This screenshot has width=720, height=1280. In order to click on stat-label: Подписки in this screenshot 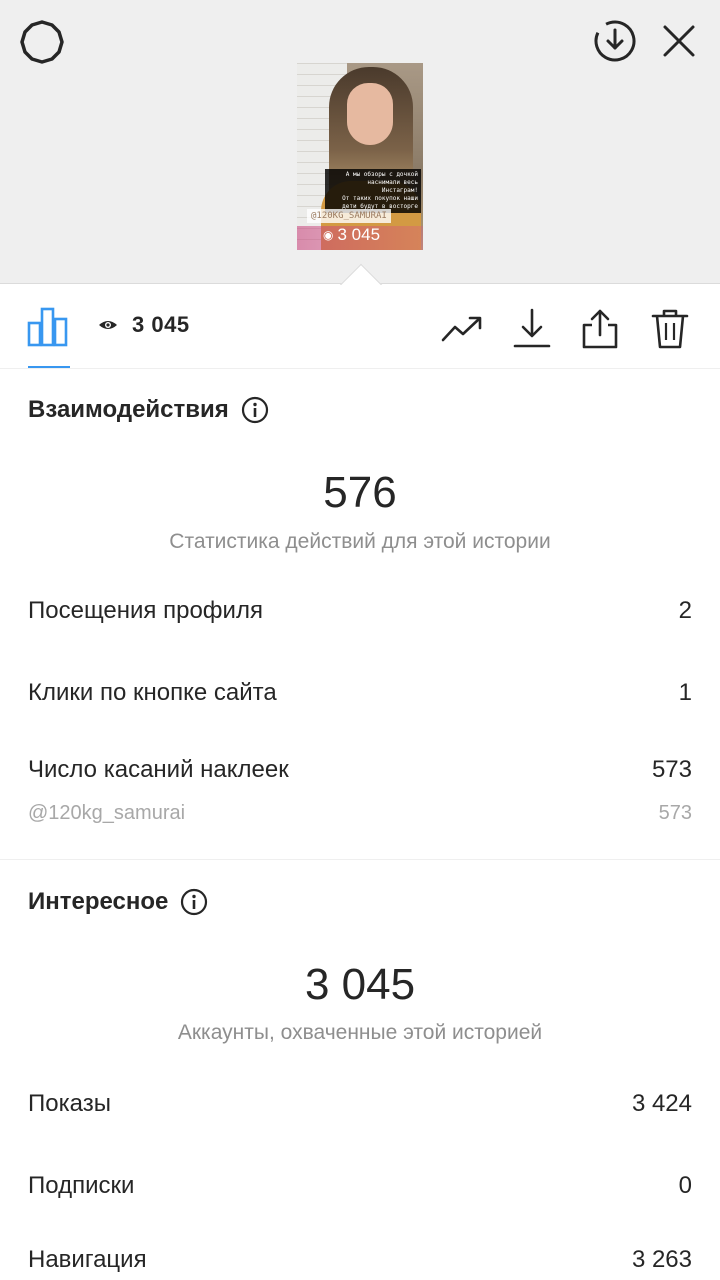, I will do `click(81, 1185)`.